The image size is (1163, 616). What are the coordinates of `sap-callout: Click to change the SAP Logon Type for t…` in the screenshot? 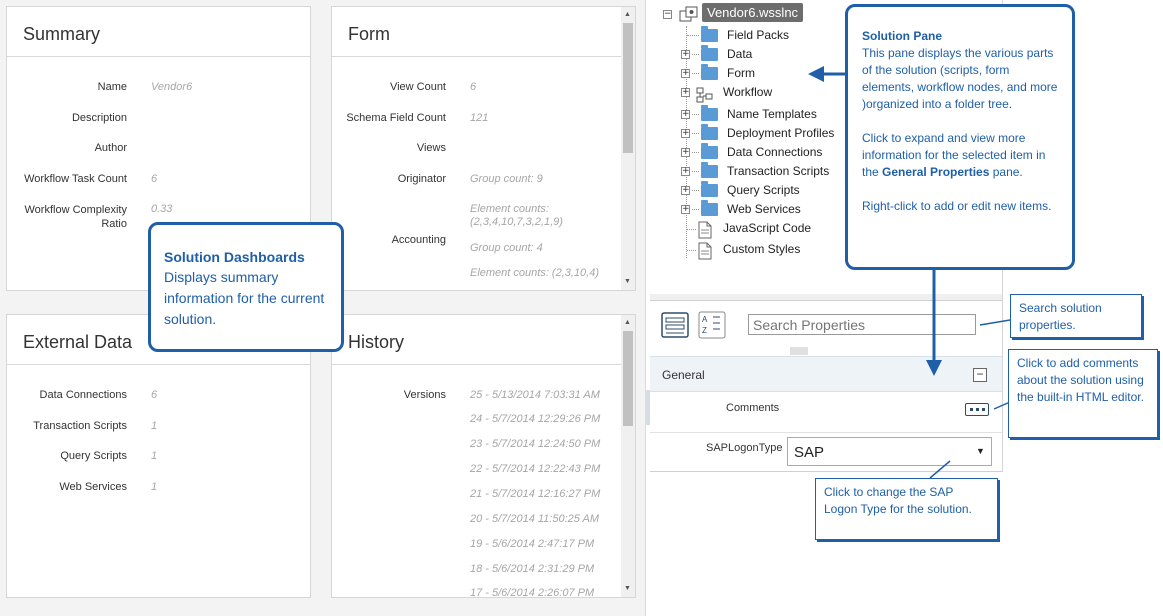 It's located at (906, 509).